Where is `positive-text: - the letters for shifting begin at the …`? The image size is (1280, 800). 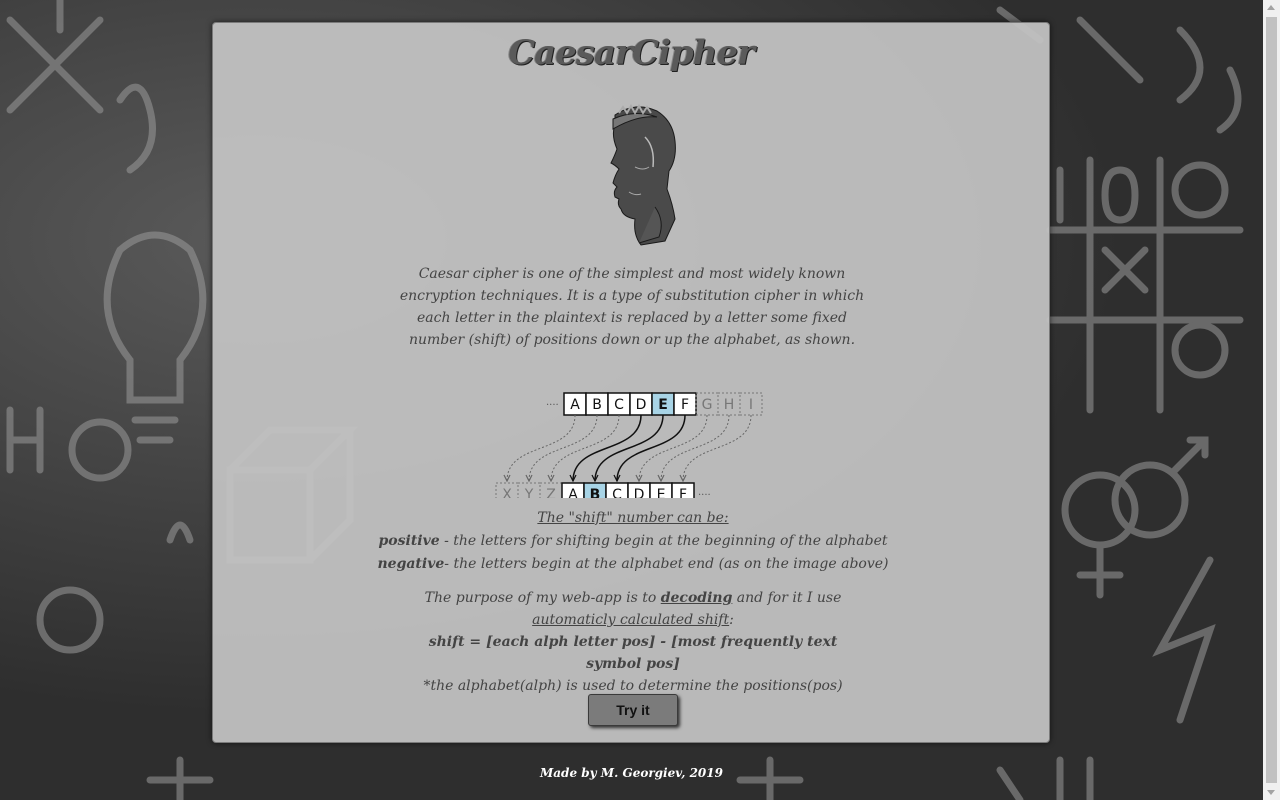
positive-text: - the letters for shifting begin at the … is located at coordinates (663, 541).